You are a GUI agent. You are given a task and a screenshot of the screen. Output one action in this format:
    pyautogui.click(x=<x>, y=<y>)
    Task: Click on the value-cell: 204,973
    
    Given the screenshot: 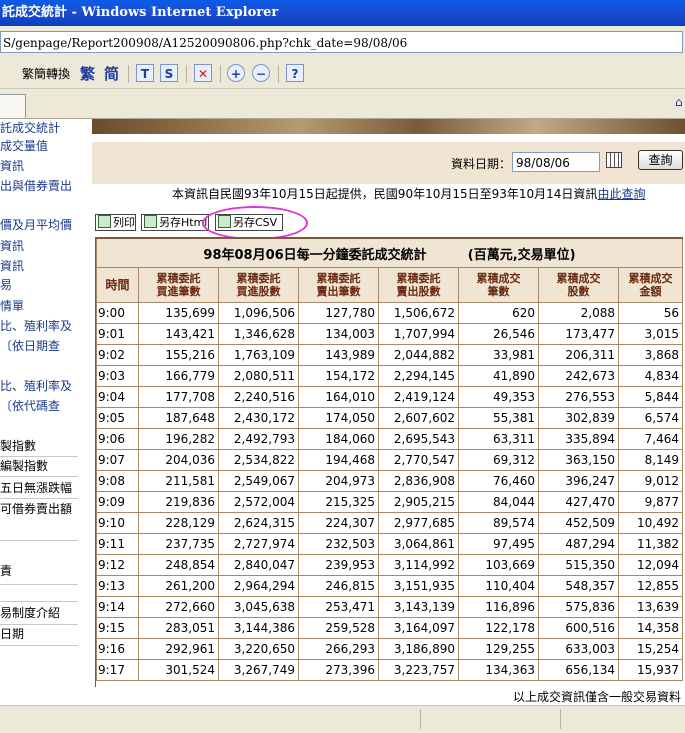 What is the action you would take?
    pyautogui.click(x=338, y=481)
    